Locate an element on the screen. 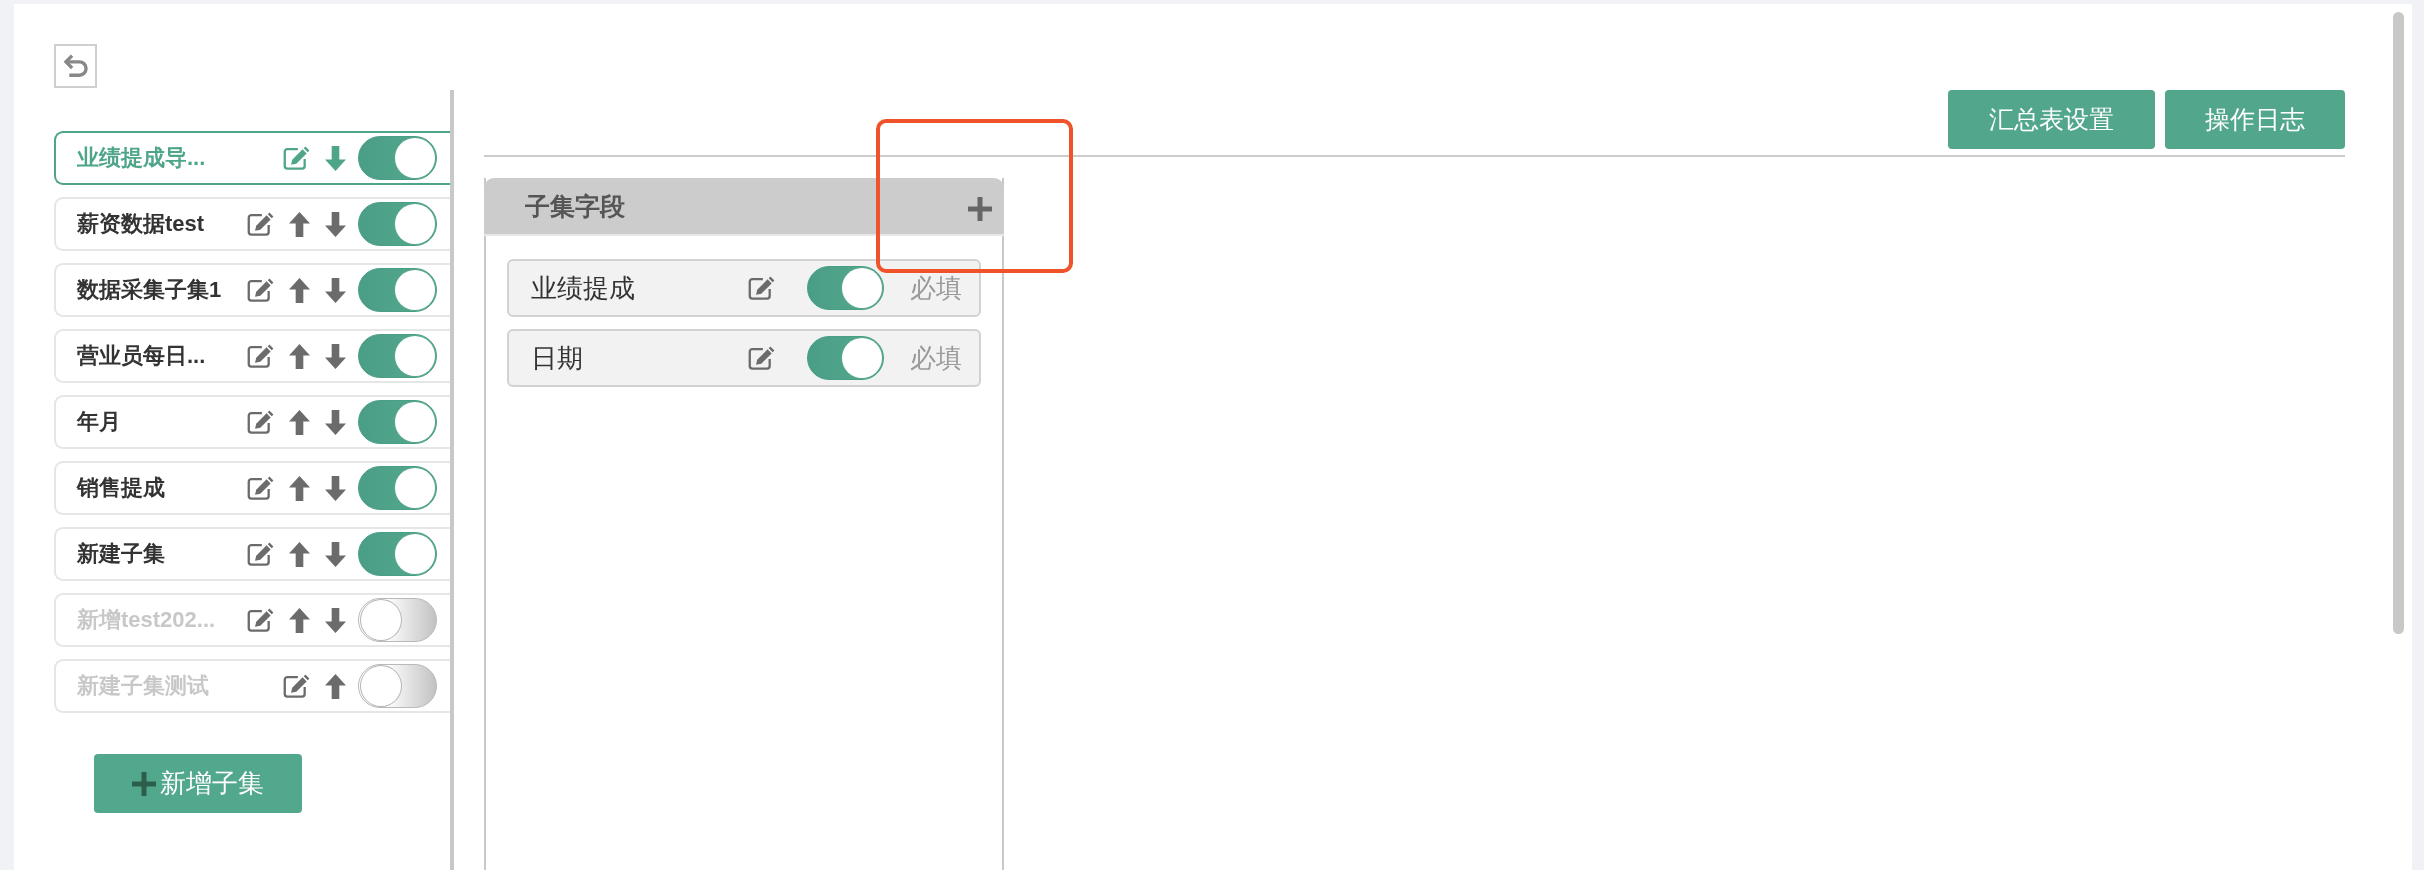 Image resolution: width=2424 pixels, height=870 pixels. subset-item: 薪资数据test is located at coordinates (252, 224).